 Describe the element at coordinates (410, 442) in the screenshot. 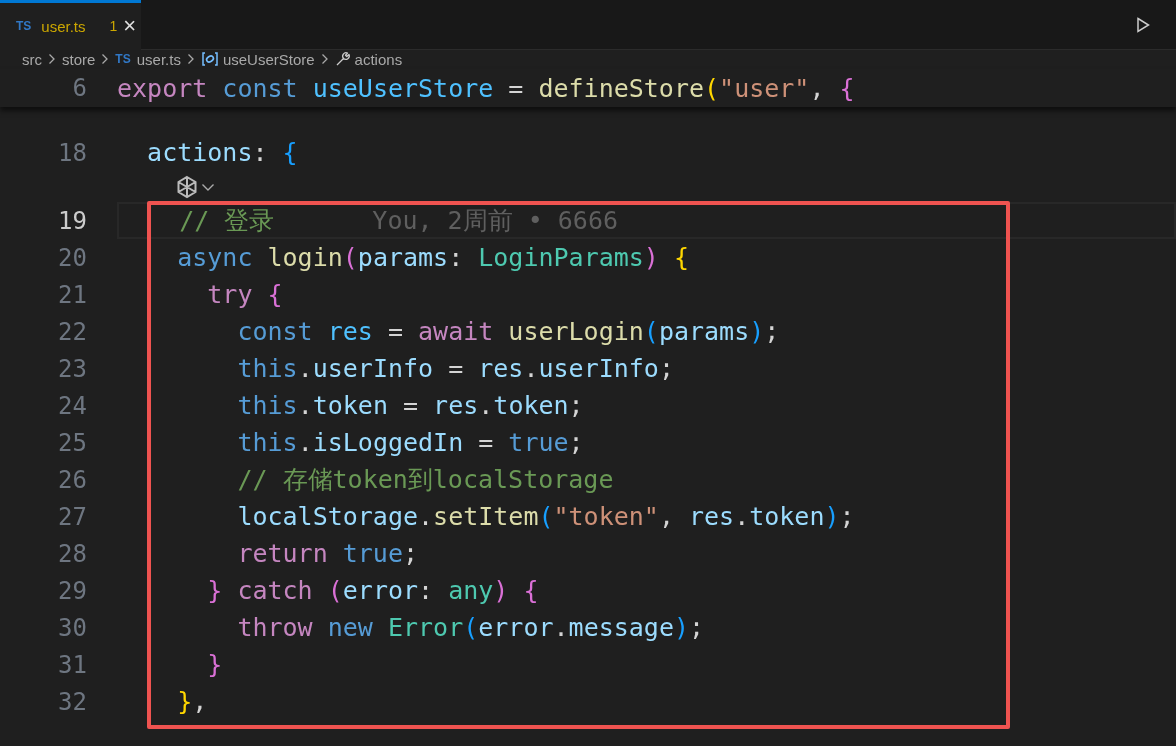

I see `code-line: this.isLoggedIn = true;` at that location.